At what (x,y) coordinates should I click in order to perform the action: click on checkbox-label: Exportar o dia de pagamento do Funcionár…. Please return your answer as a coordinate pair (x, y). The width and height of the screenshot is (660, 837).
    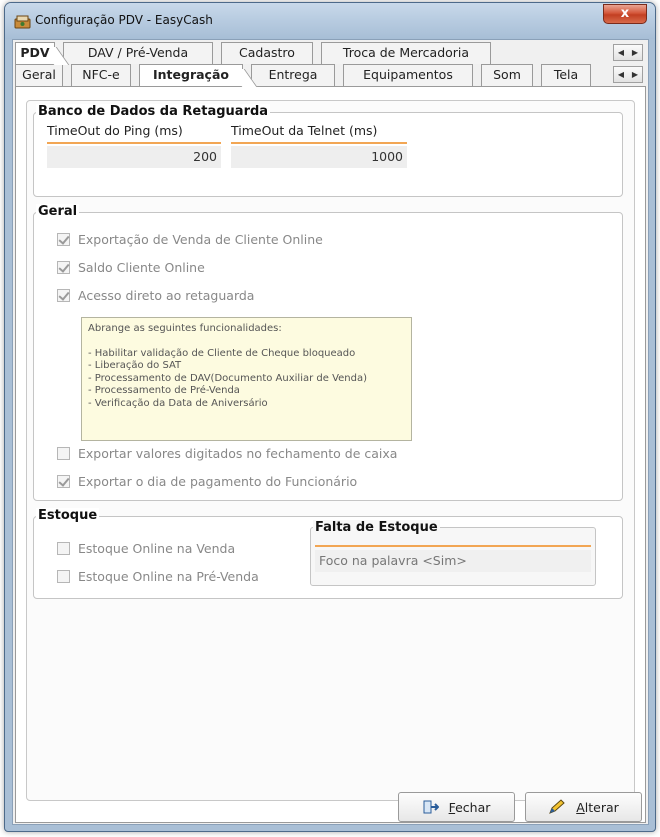
    Looking at the image, I should click on (218, 481).